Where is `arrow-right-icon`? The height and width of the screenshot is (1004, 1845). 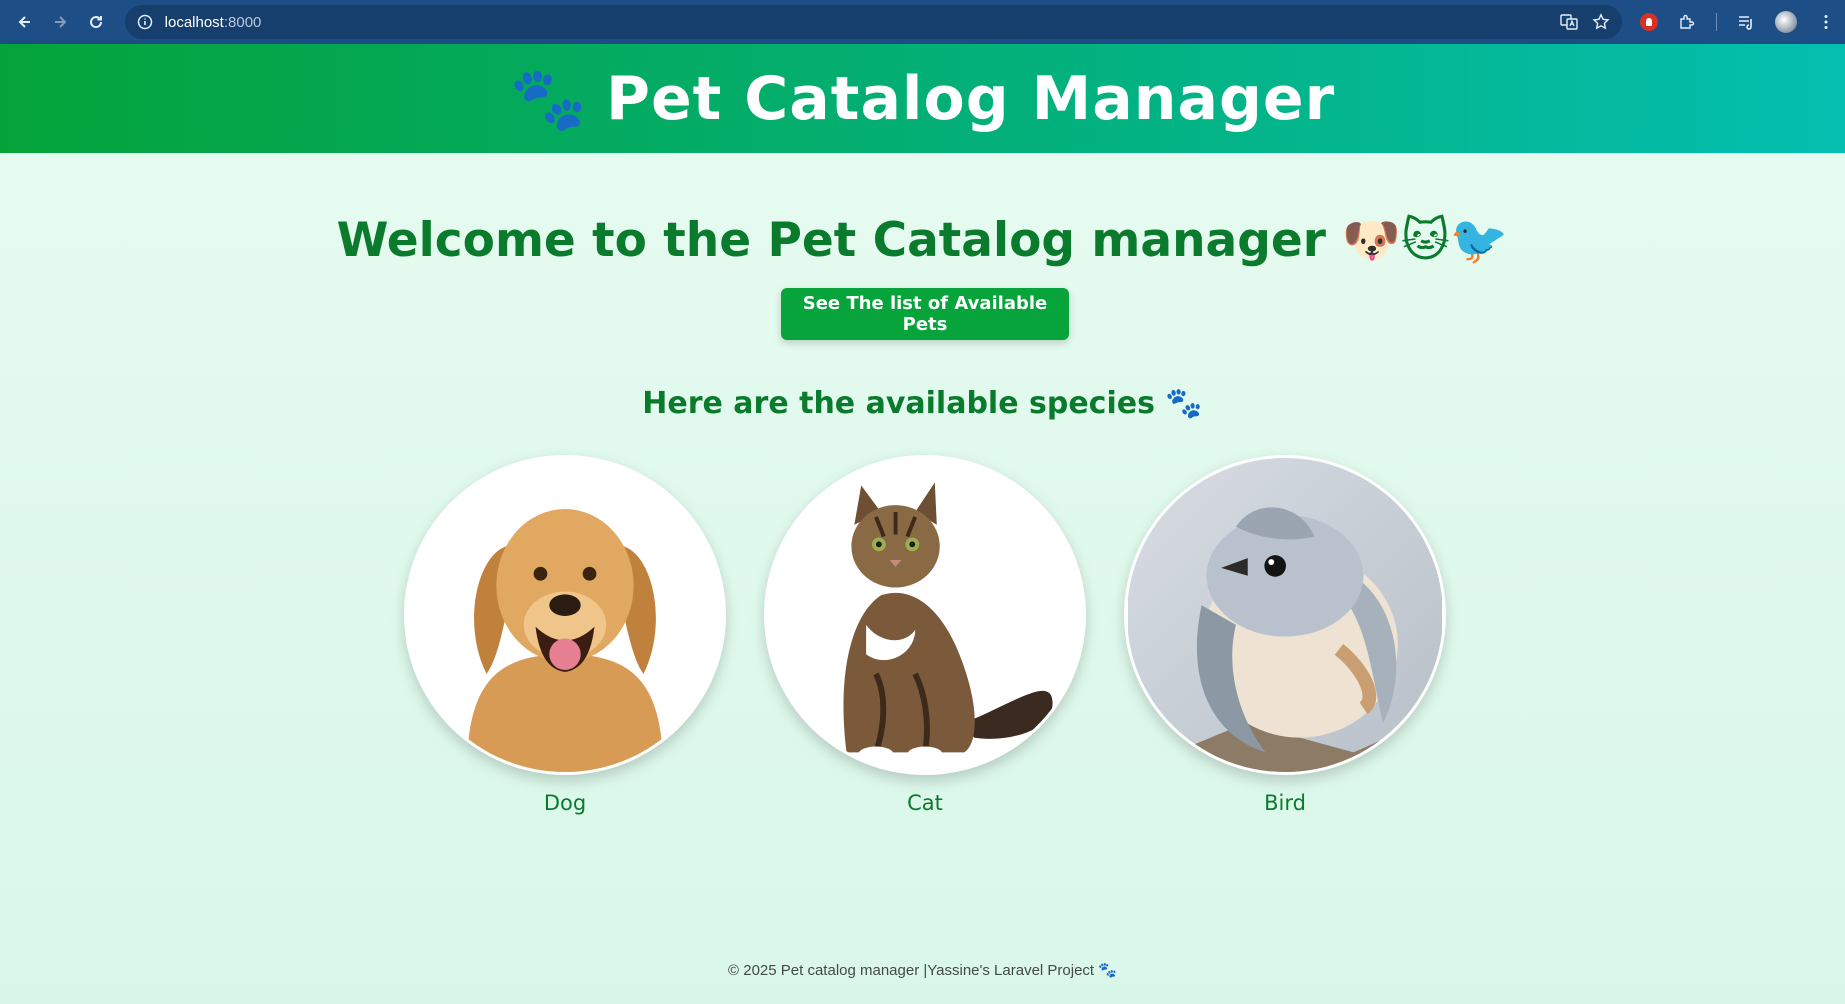
arrow-right-icon is located at coordinates (61, 22).